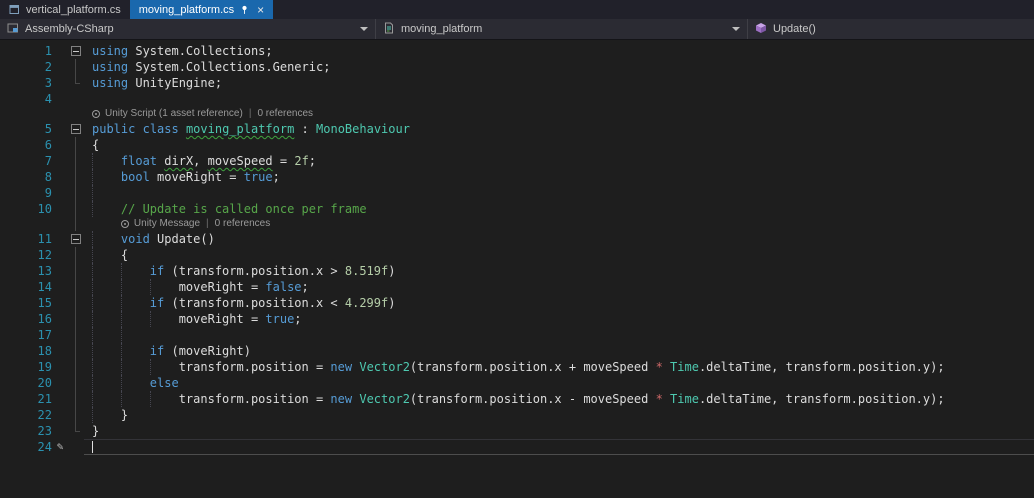  I want to click on line-number: 13, so click(26, 271).